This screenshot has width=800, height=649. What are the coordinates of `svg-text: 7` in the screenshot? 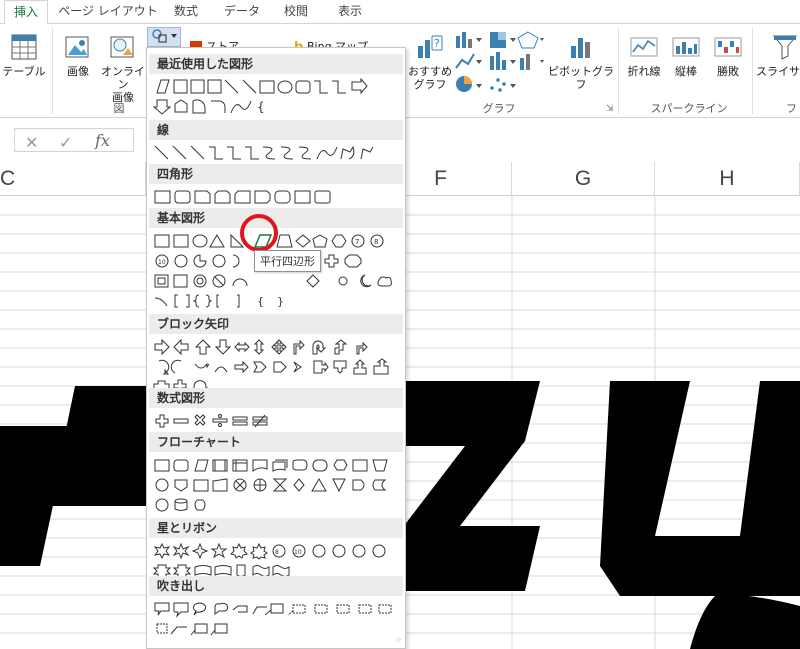 It's located at (357, 242).